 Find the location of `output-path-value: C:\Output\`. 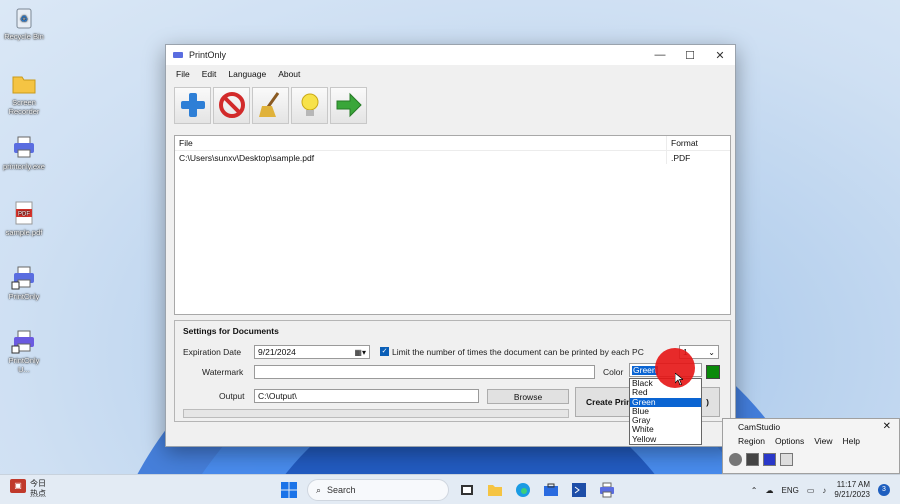

output-path-value: C:\Output\ is located at coordinates (277, 396).